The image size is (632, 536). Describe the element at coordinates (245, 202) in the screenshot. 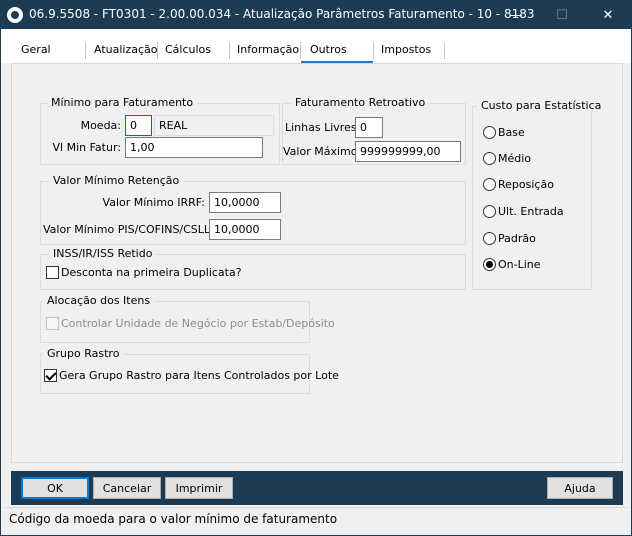

I see `irrf-input: 10,0000` at that location.